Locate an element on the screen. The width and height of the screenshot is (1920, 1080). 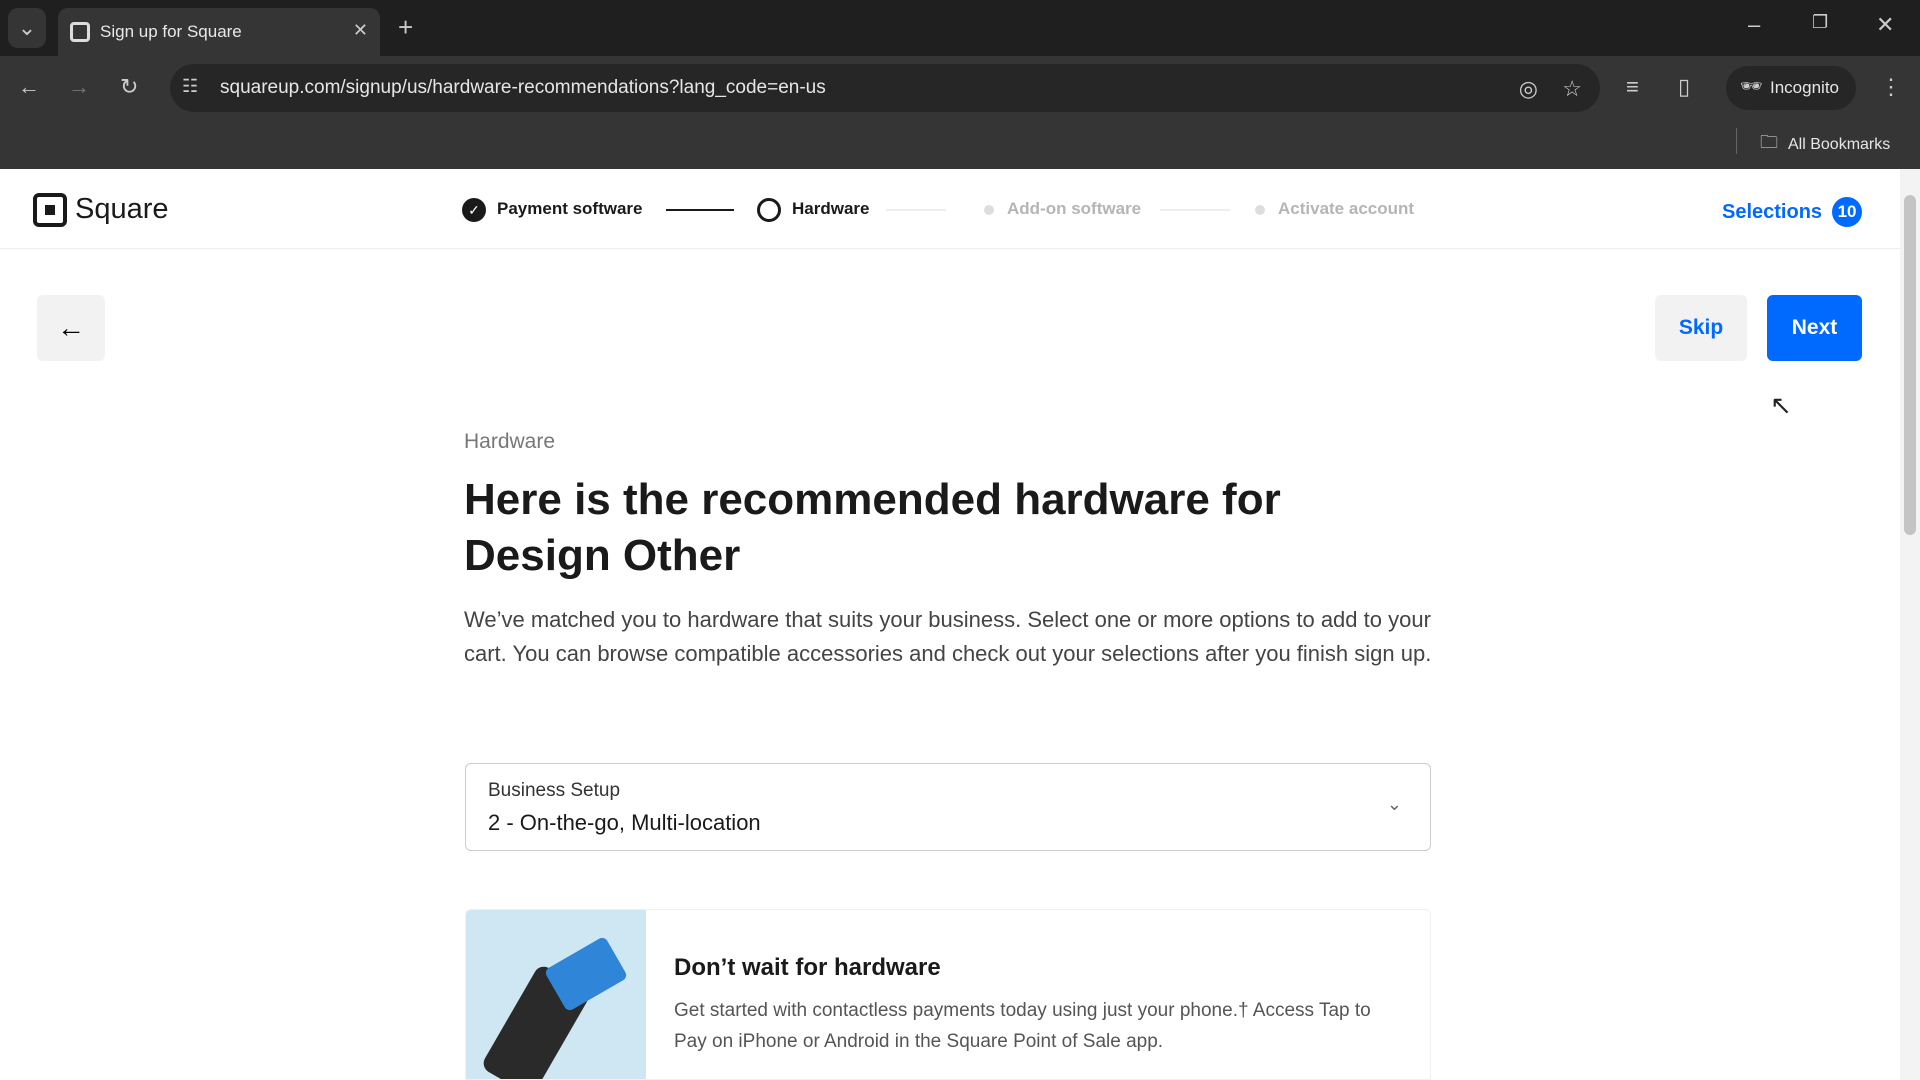
forward-nav-icon: → is located at coordinates (79, 87).